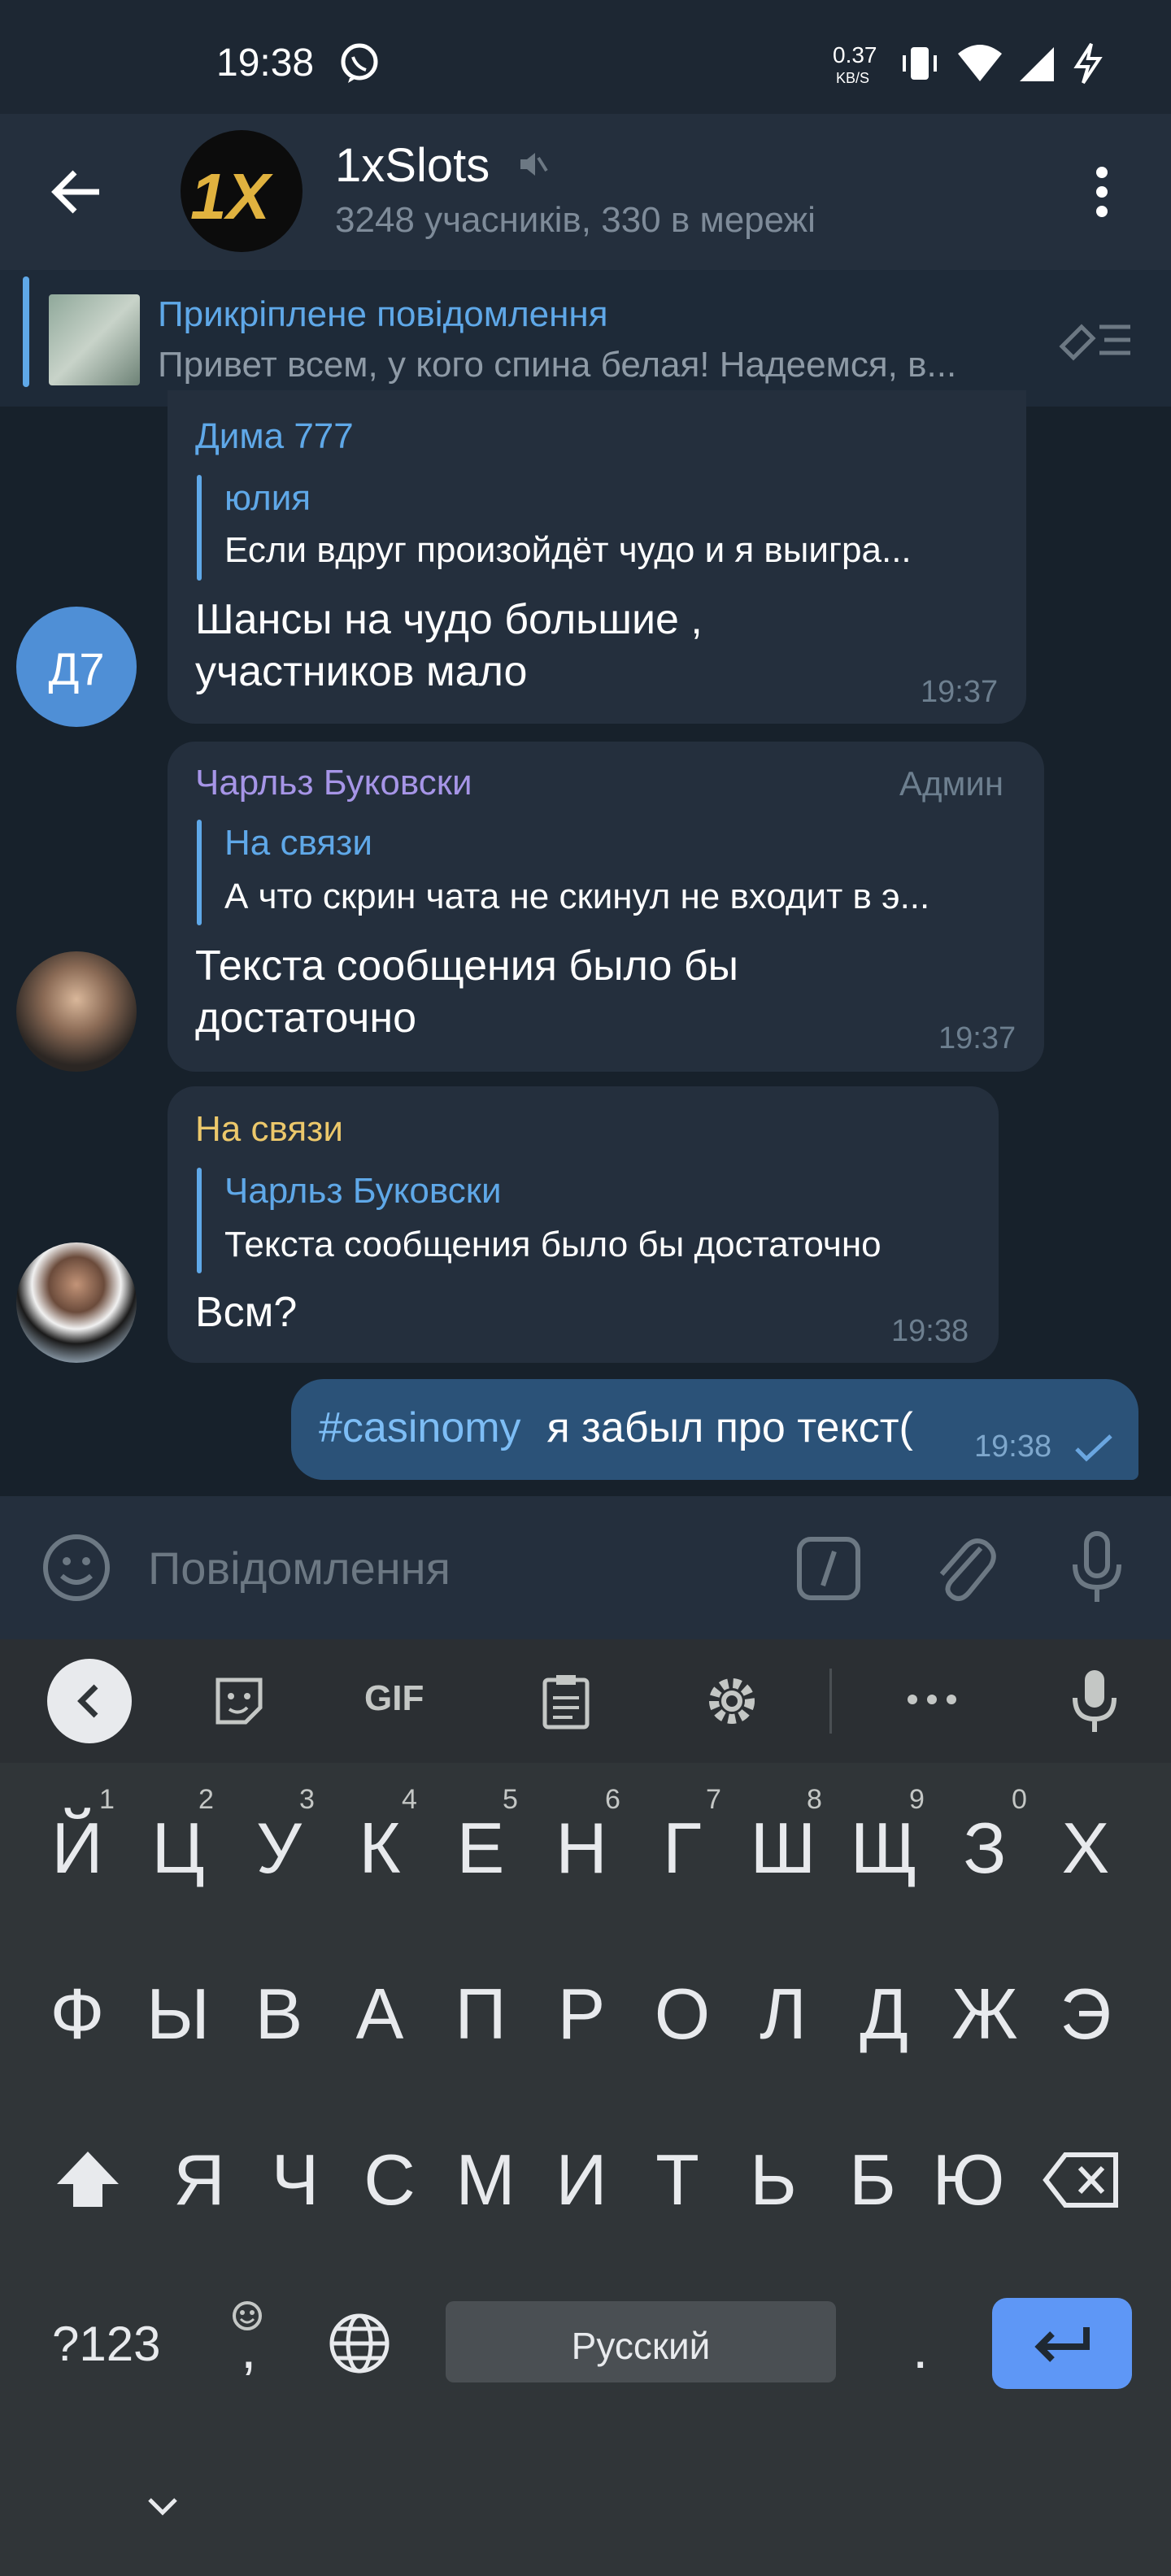 The width and height of the screenshot is (1171, 2576). What do you see at coordinates (77, 1849) in the screenshot?
I see `key-й: Й` at bounding box center [77, 1849].